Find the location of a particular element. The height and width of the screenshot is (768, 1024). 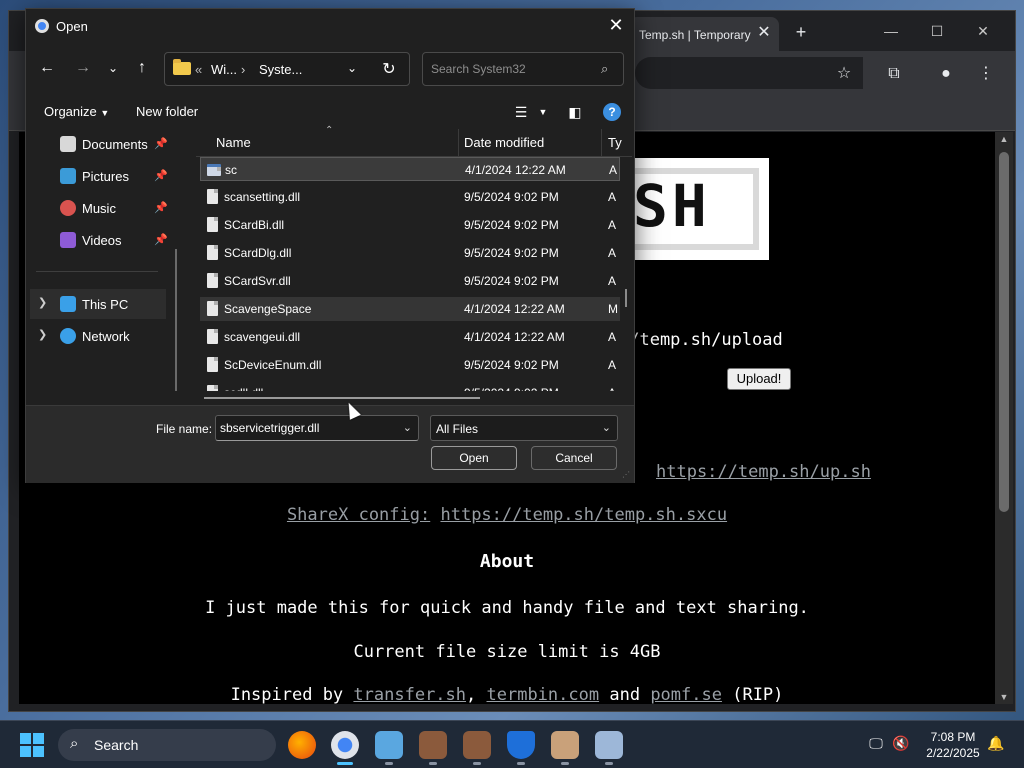

file-name: scansetting.dll is located at coordinates (262, 197).